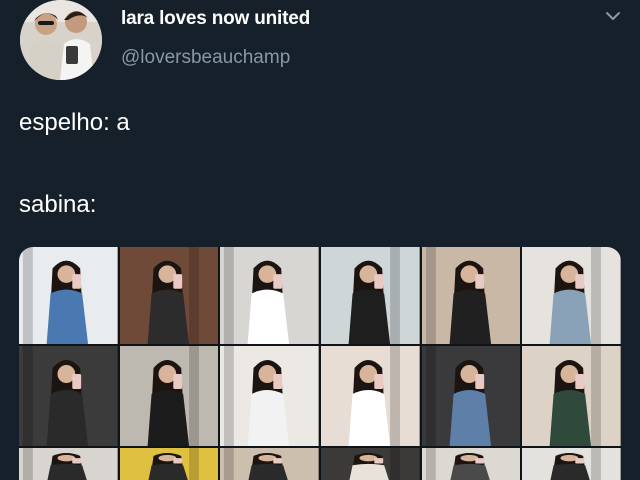  I want to click on chevron-down-icon, so click(613, 17).